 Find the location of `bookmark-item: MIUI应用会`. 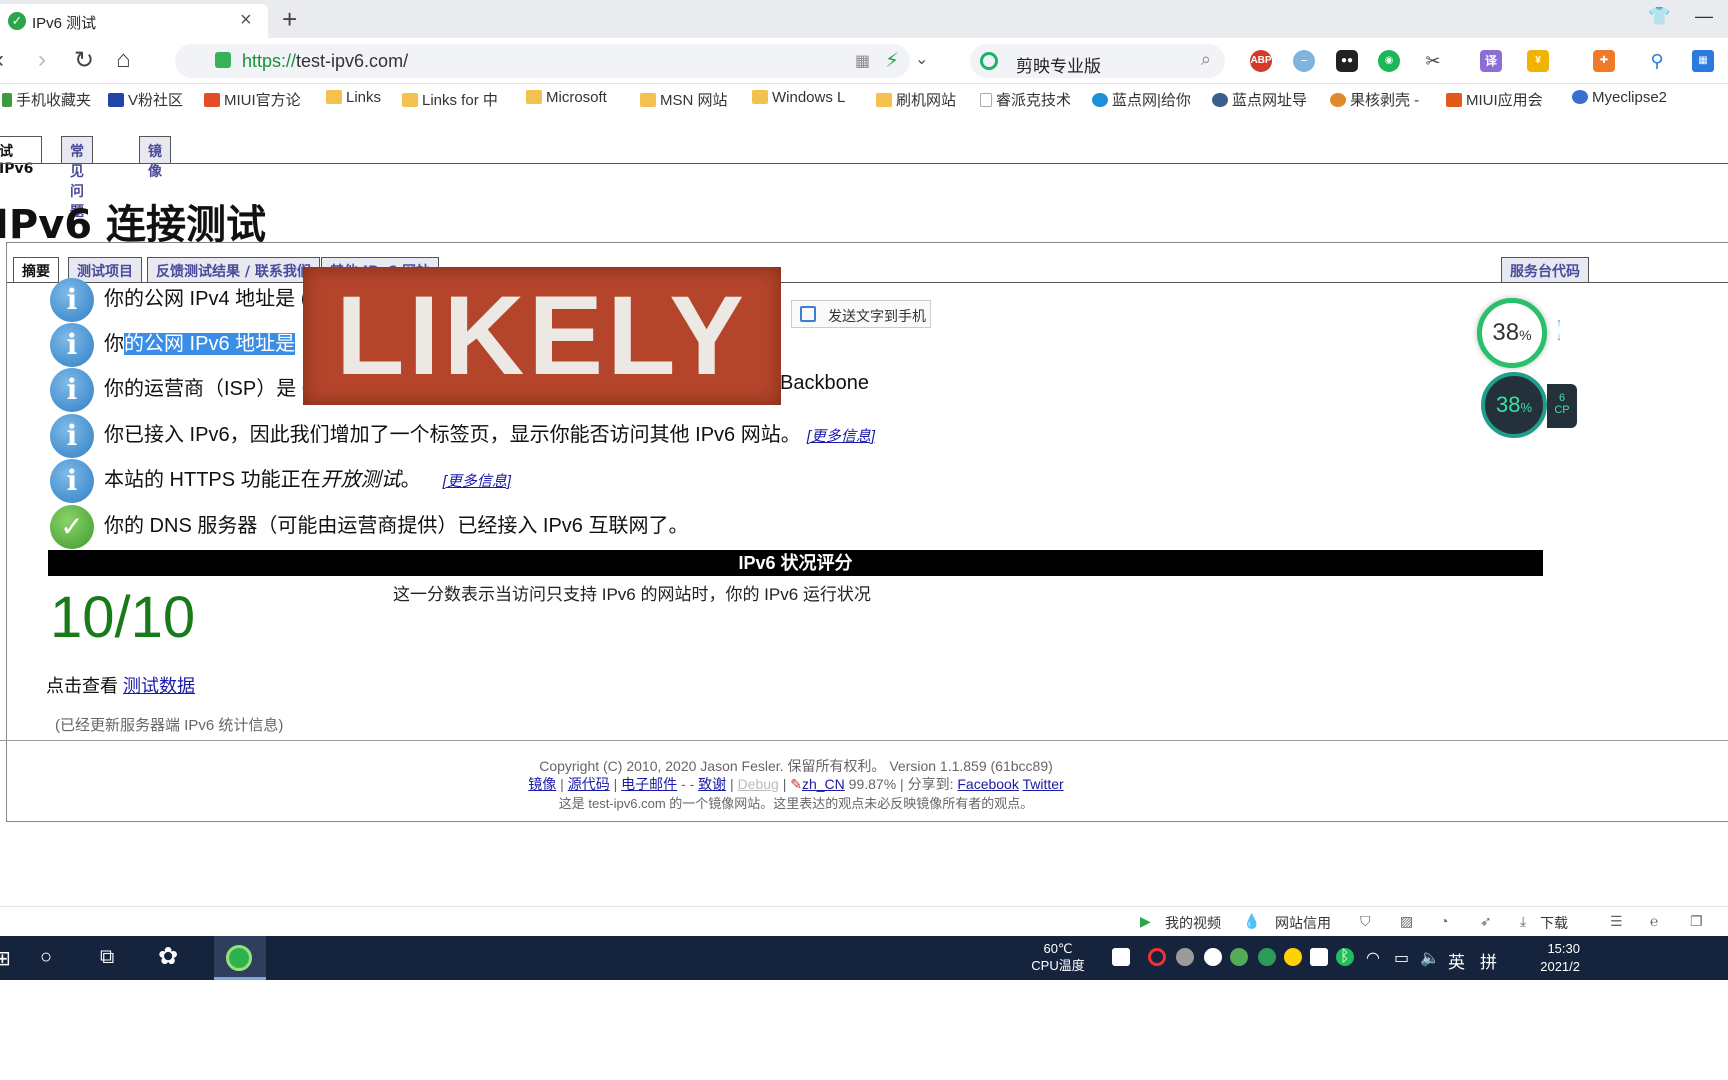

bookmark-item: MIUI应用会 is located at coordinates (1494, 99).